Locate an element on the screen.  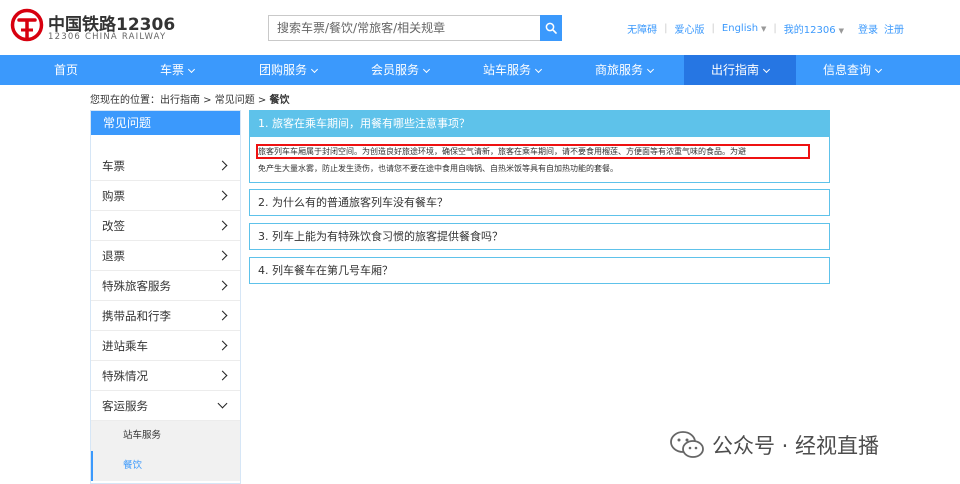
register-link: 注册 is located at coordinates (894, 28).